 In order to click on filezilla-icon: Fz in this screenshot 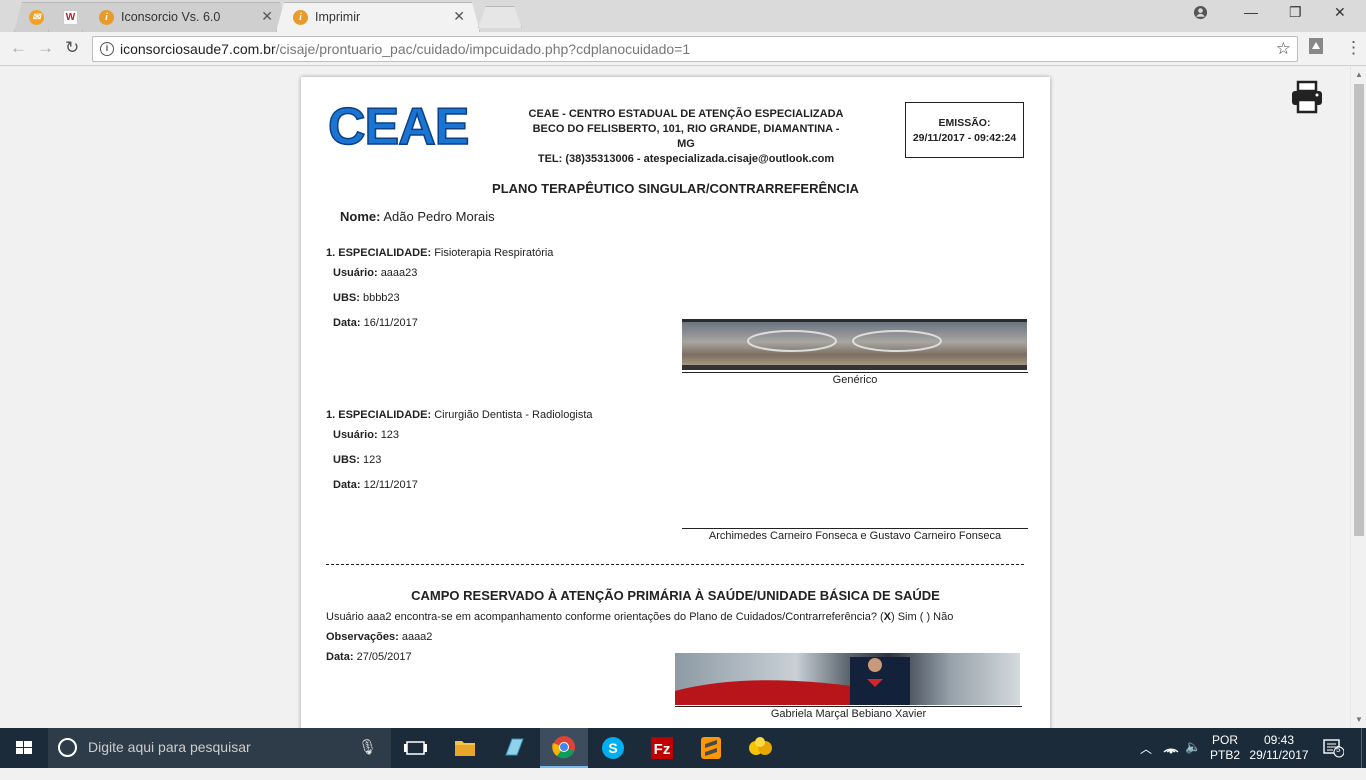, I will do `click(662, 748)`.